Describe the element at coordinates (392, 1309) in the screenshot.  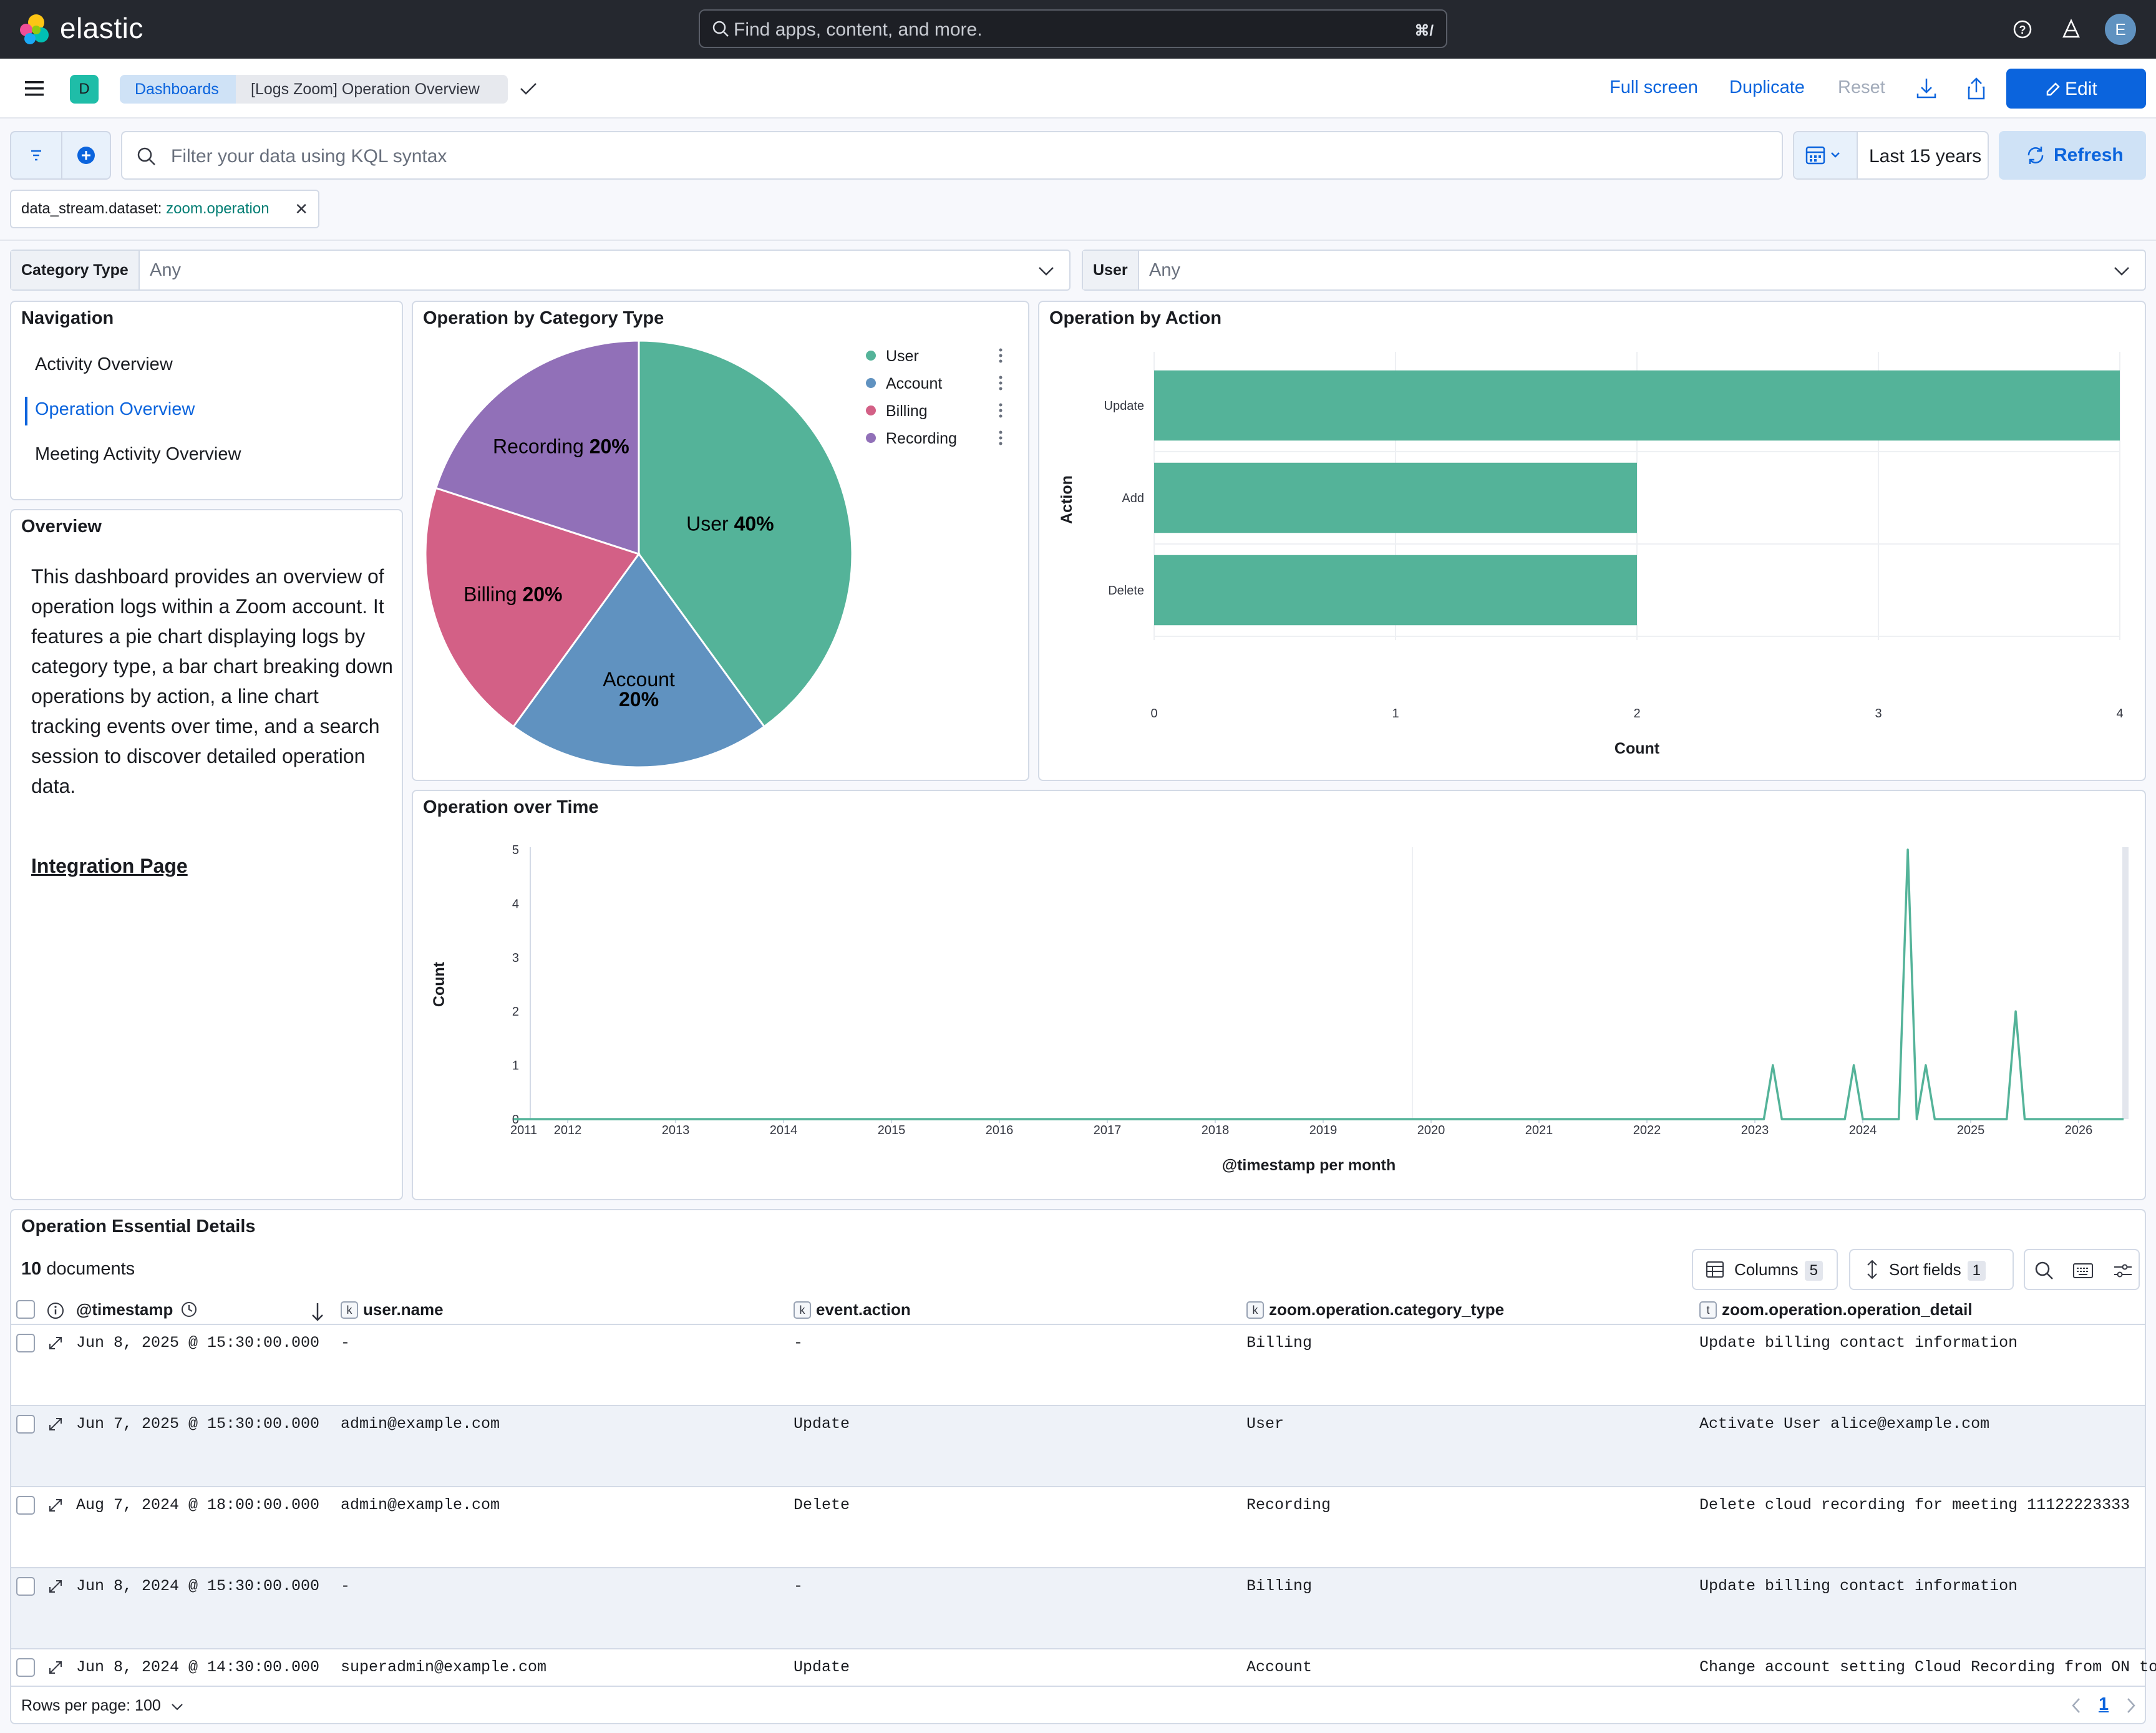
I see `column-header-user-name: k user.name` at that location.